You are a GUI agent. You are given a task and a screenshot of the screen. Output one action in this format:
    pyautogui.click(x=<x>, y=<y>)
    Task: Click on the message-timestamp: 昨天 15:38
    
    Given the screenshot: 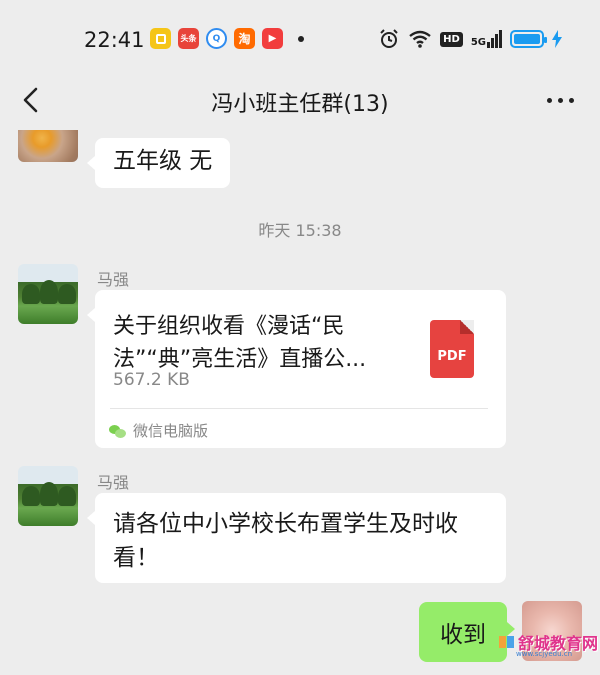 What is the action you would take?
    pyautogui.click(x=300, y=230)
    